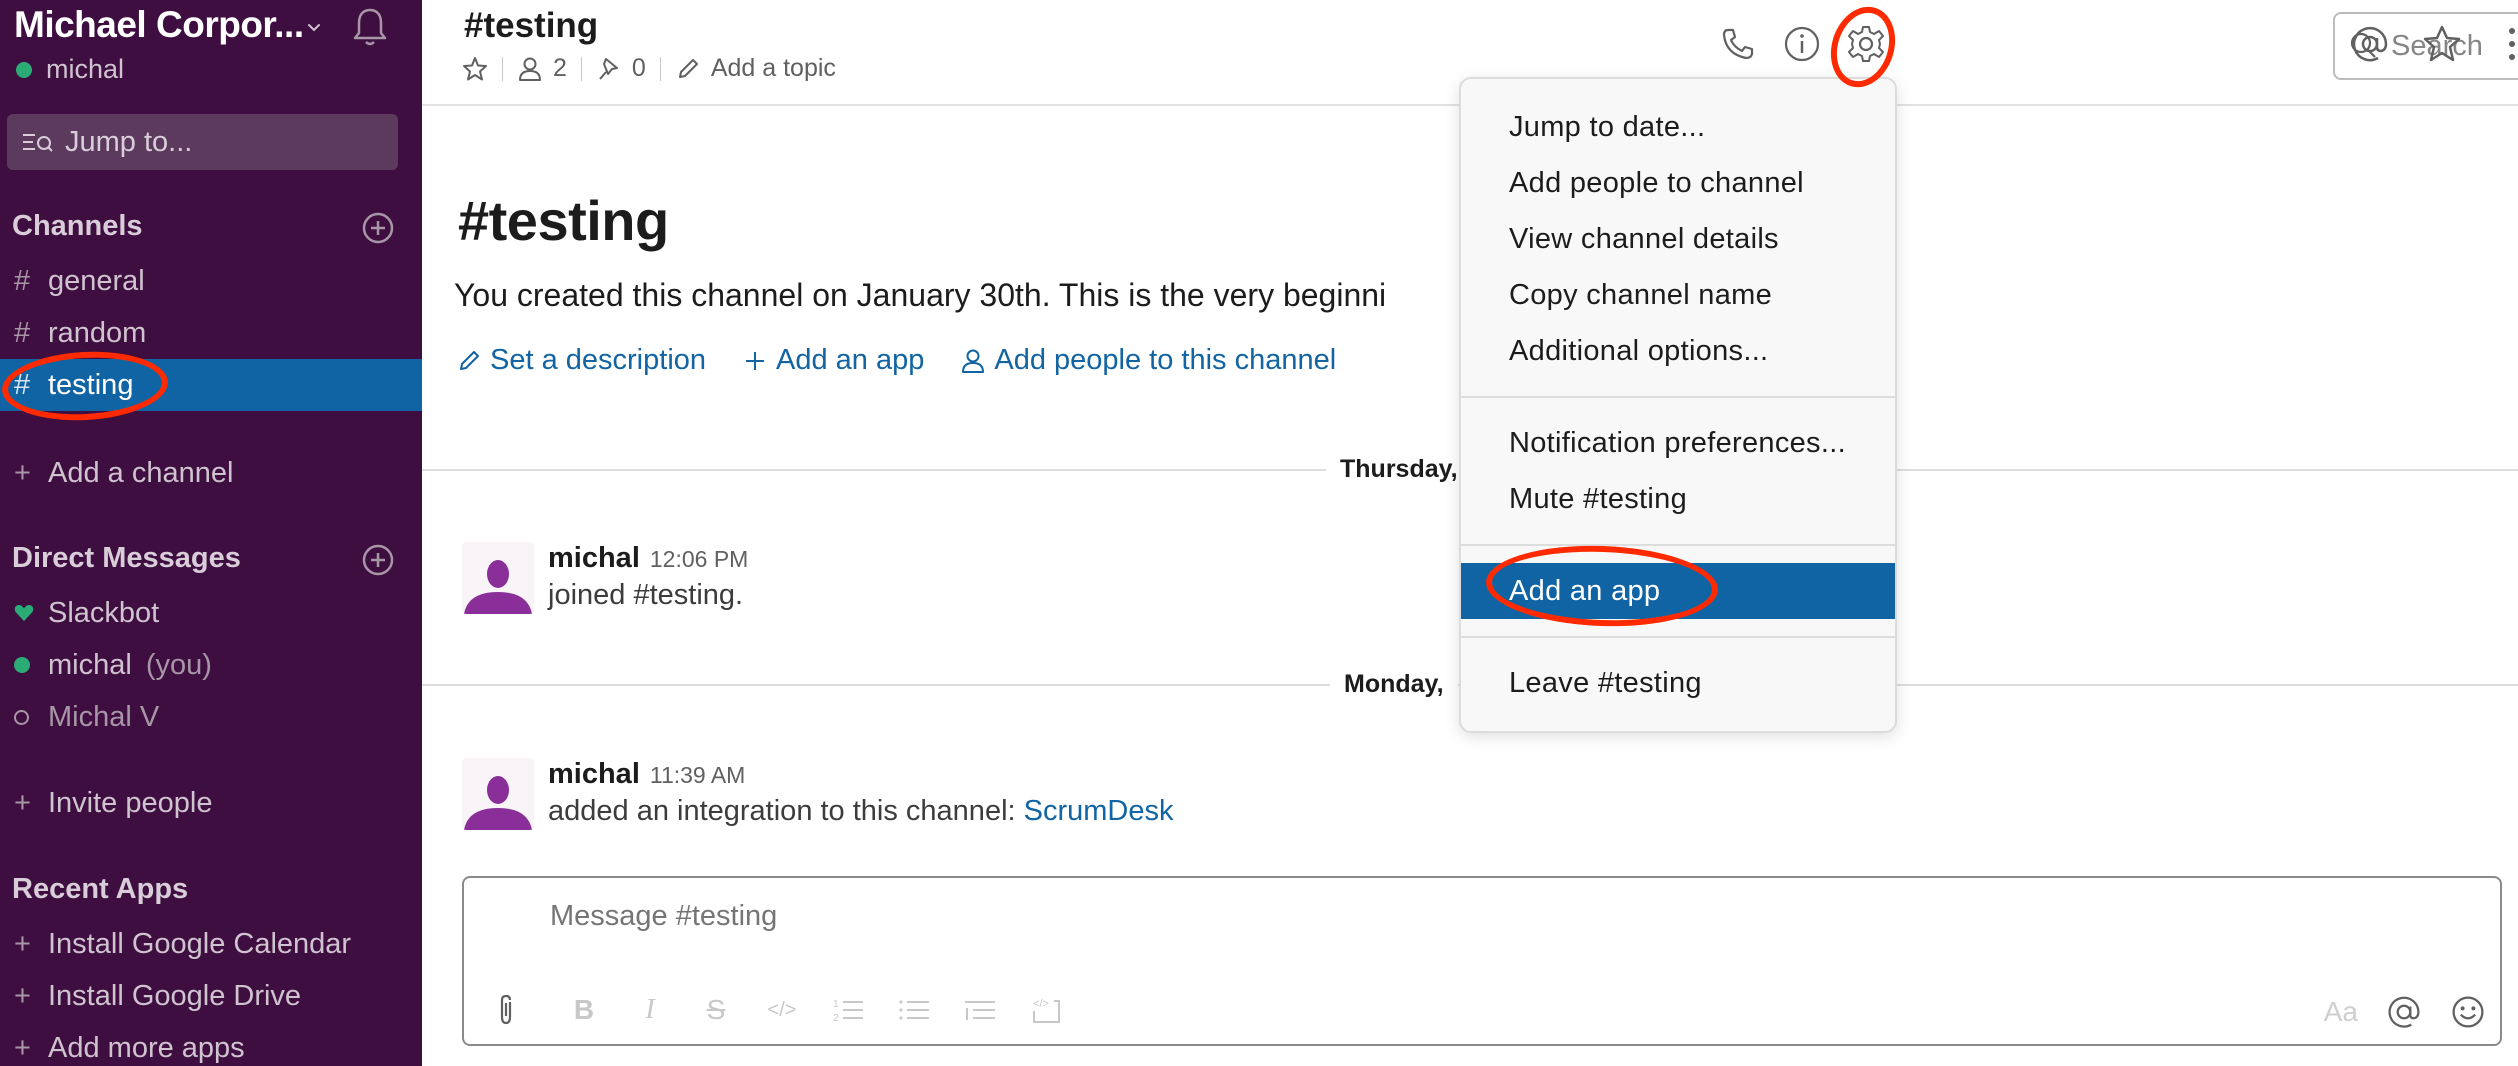  Describe the element at coordinates (1802, 44) in the screenshot. I see `info-icon` at that location.